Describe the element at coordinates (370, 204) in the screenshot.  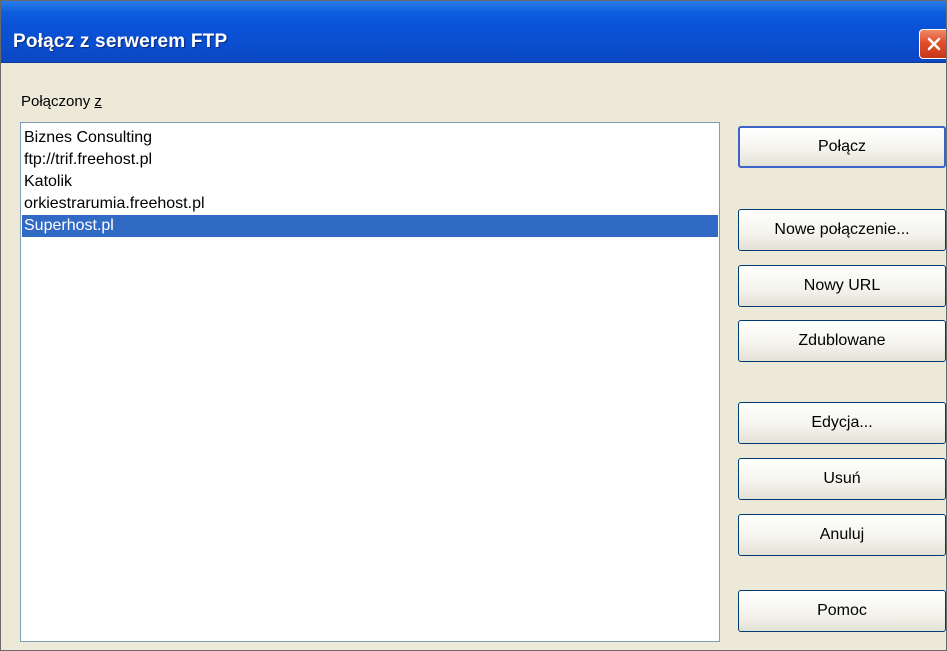
I see `list-item-orkiestrarumia: orkiestrarumia.freehost.pl` at that location.